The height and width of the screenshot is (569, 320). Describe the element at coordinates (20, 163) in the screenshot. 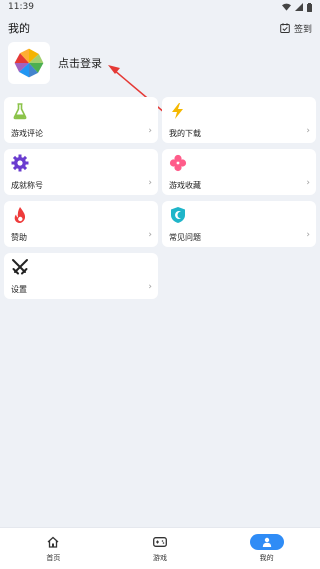

I see `gear-badge-icon` at that location.